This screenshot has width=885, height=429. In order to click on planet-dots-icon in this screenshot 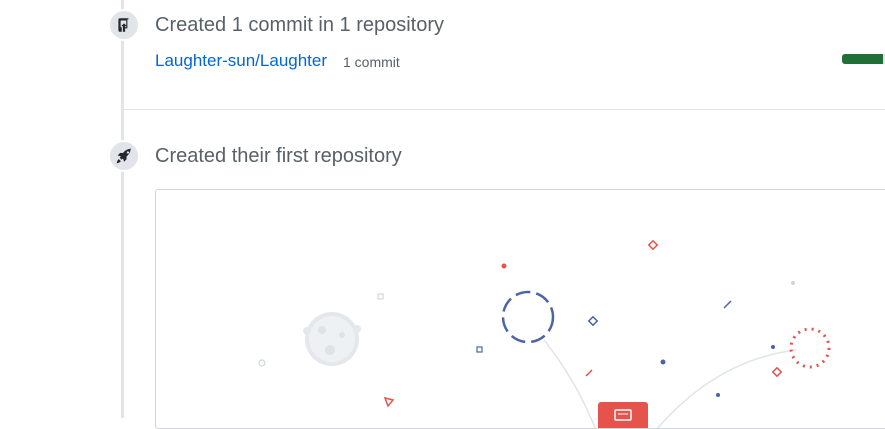, I will do `click(810, 348)`.